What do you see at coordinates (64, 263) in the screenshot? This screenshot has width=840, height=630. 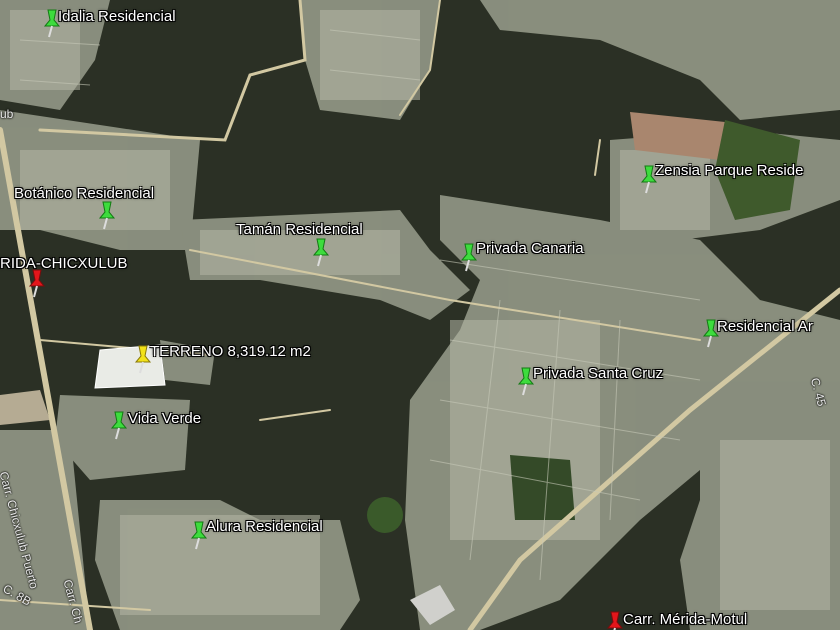 I see `chicxulub-label: RIDA-CHICXULUB` at bounding box center [64, 263].